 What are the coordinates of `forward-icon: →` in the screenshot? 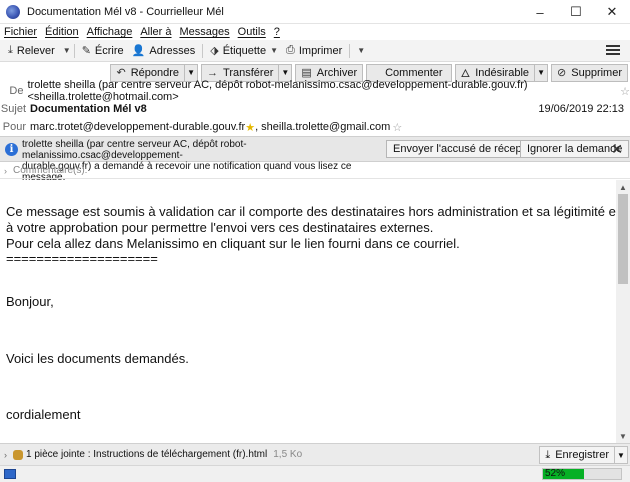 It's located at (213, 72).